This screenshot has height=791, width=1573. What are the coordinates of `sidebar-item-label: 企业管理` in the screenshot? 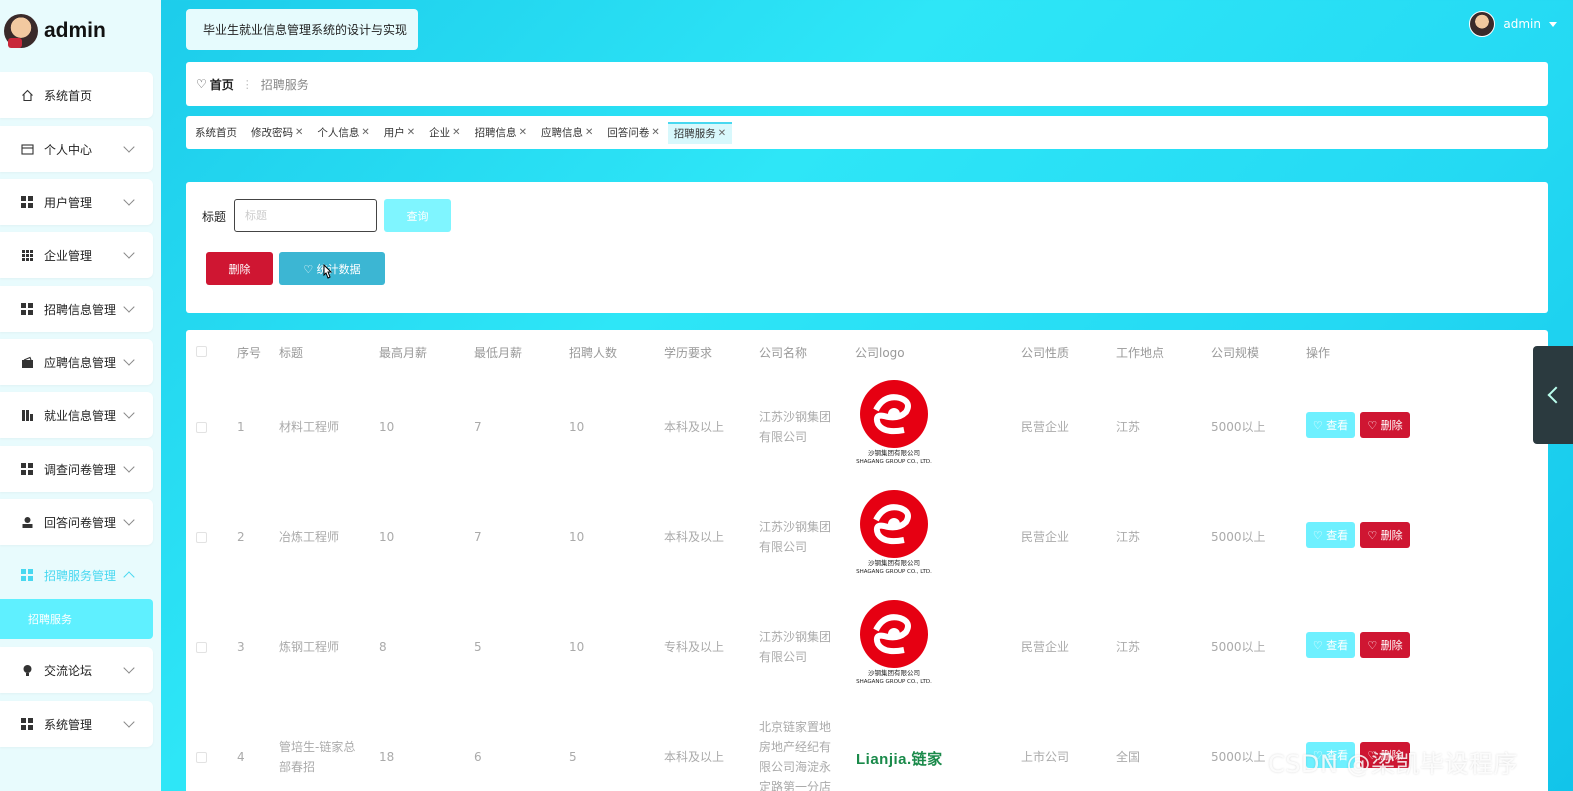 It's located at (68, 255).